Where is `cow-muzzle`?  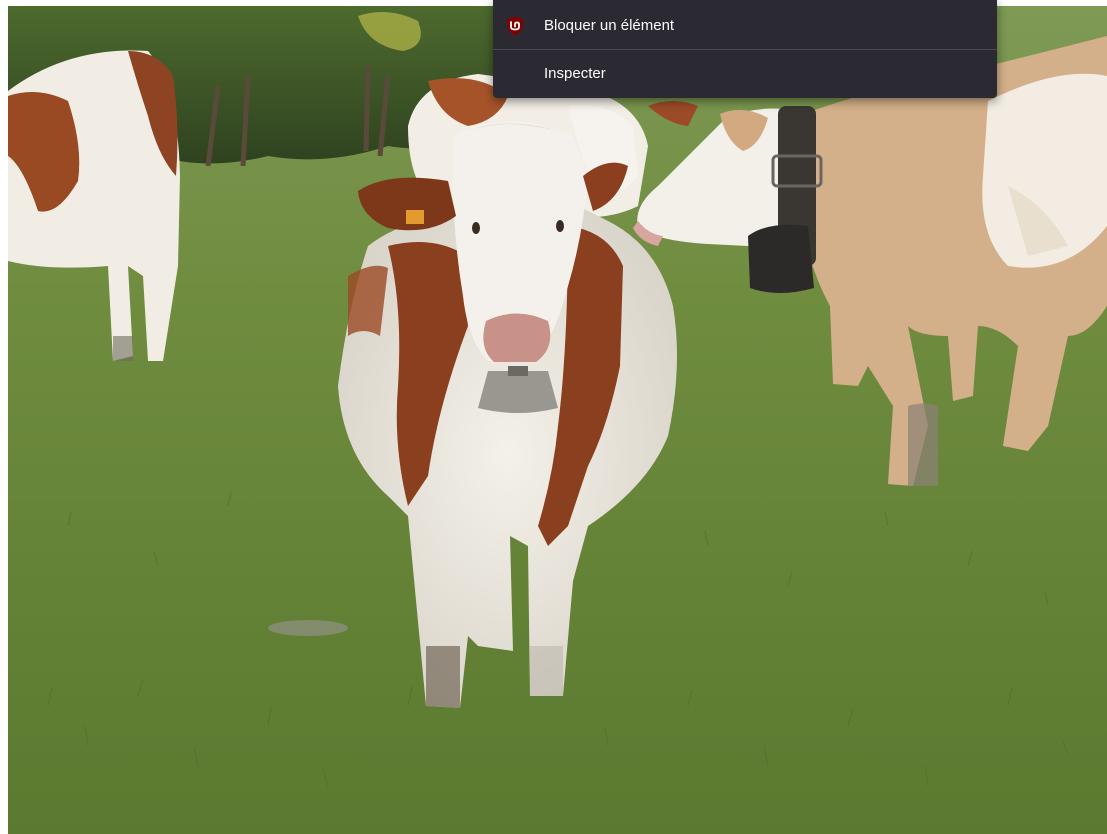 cow-muzzle is located at coordinates (517, 337).